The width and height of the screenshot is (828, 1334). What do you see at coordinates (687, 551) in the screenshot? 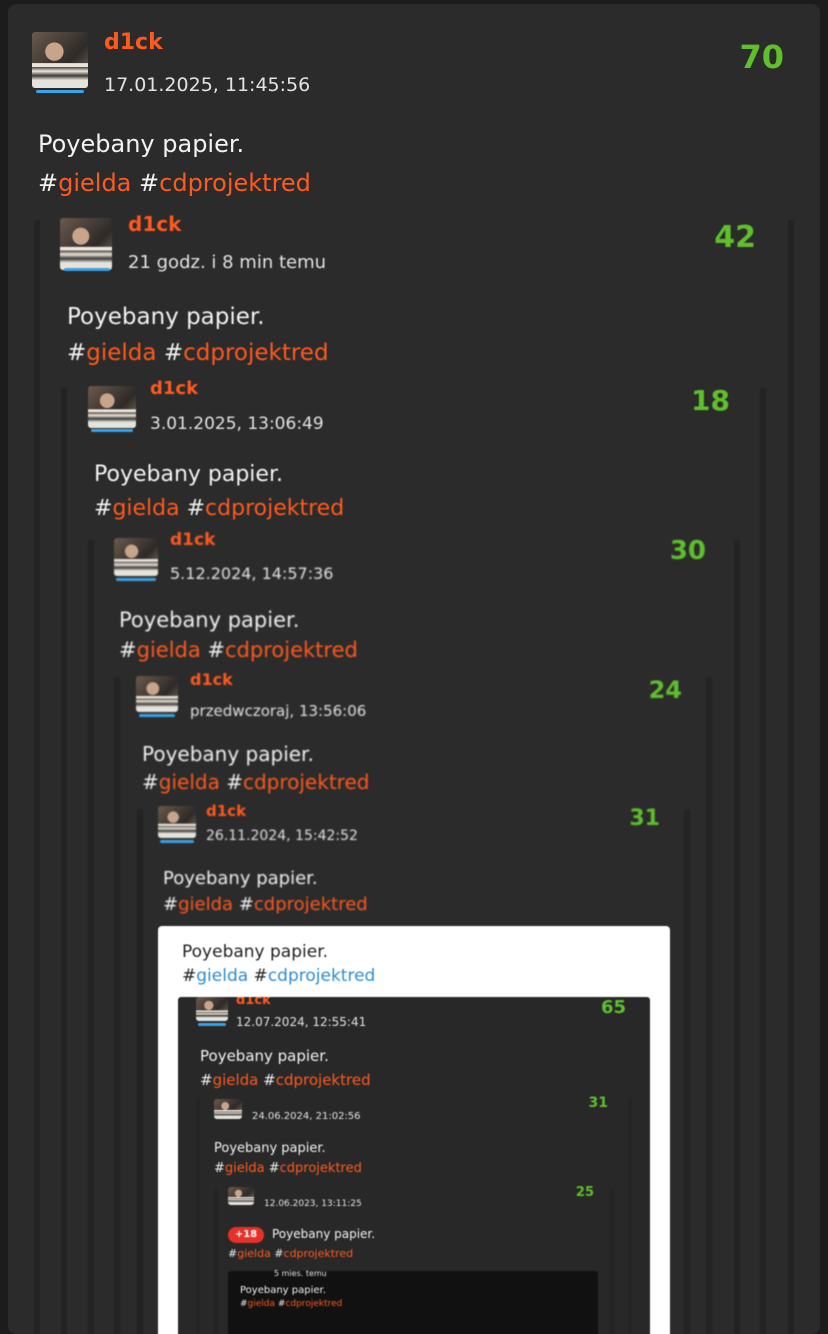
I see `vote-score: 30` at bounding box center [687, 551].